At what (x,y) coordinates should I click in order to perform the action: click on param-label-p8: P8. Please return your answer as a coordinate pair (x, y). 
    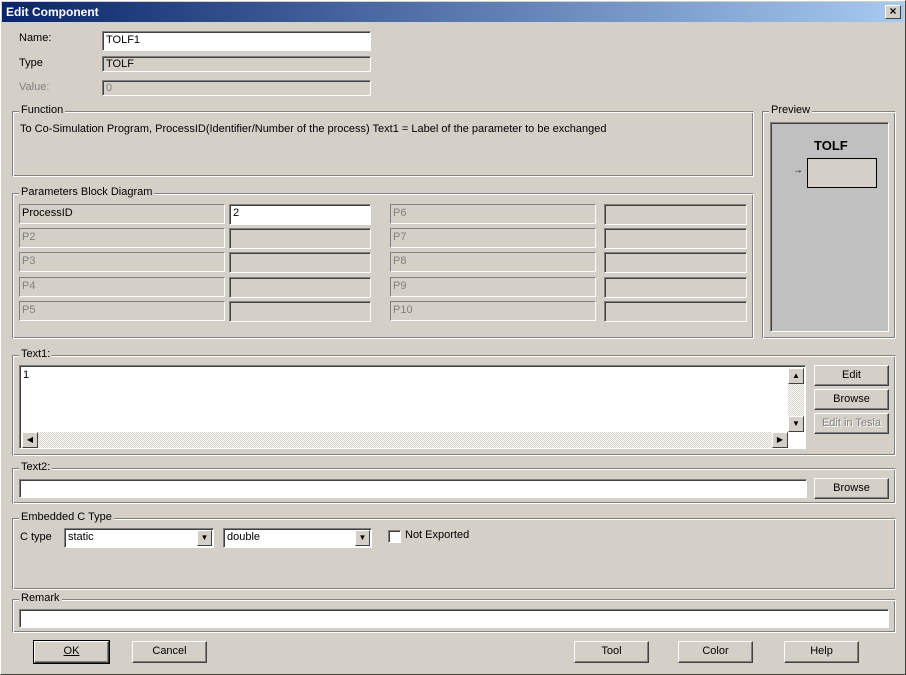
    Looking at the image, I should click on (493, 262).